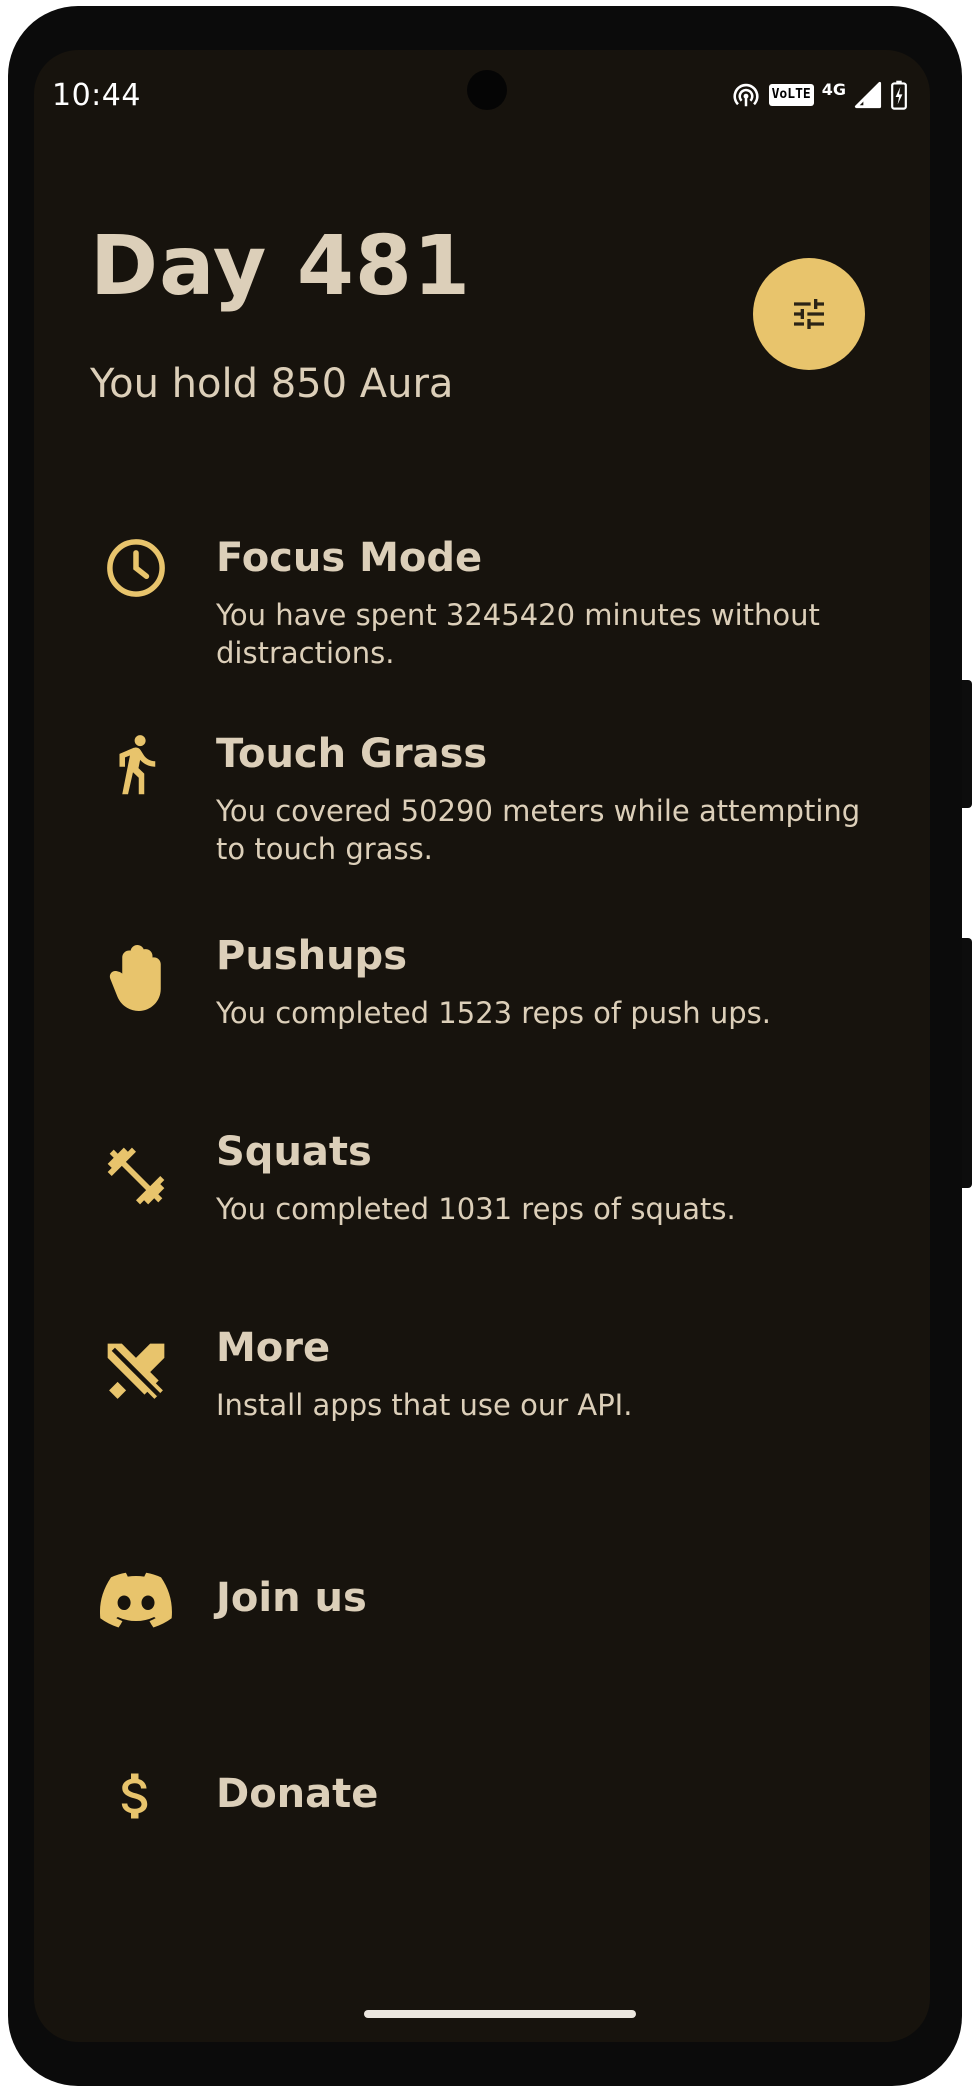 The height and width of the screenshot is (2100, 978). I want to click on item-title: More, so click(273, 1348).